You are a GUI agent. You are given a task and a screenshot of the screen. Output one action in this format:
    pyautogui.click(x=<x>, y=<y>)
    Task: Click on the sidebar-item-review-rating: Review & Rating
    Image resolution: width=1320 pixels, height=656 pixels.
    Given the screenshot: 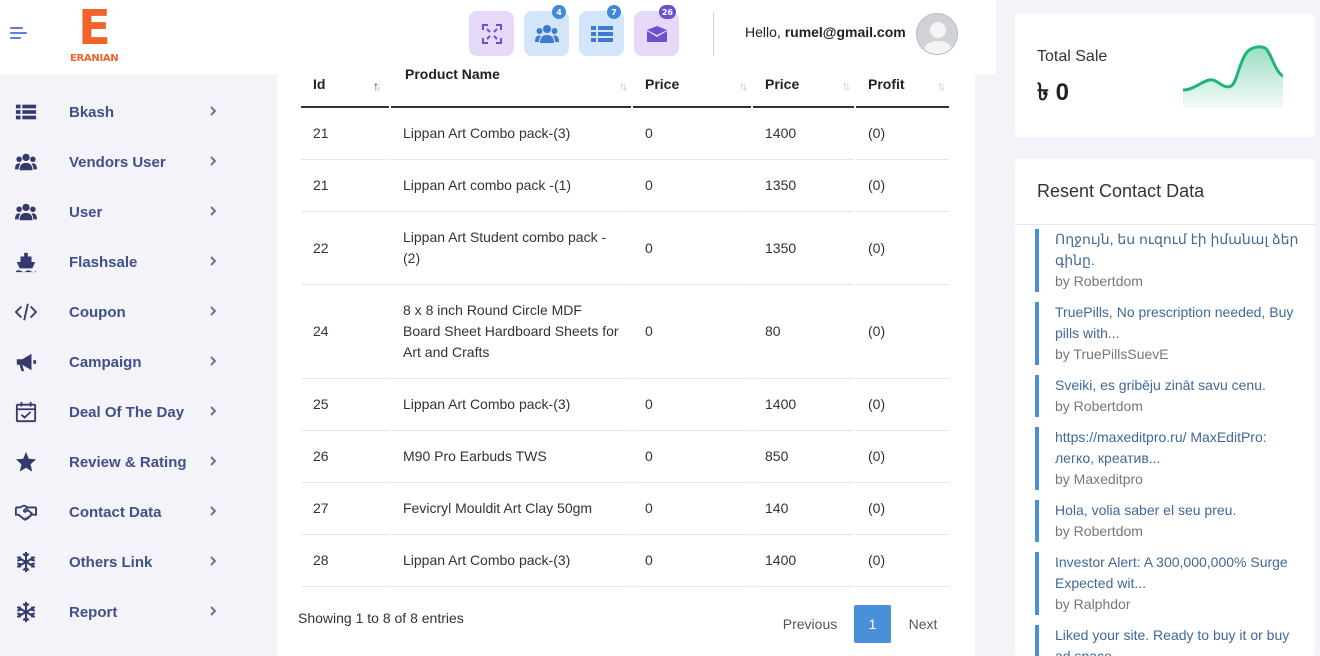 What is the action you would take?
    pyautogui.click(x=128, y=462)
    